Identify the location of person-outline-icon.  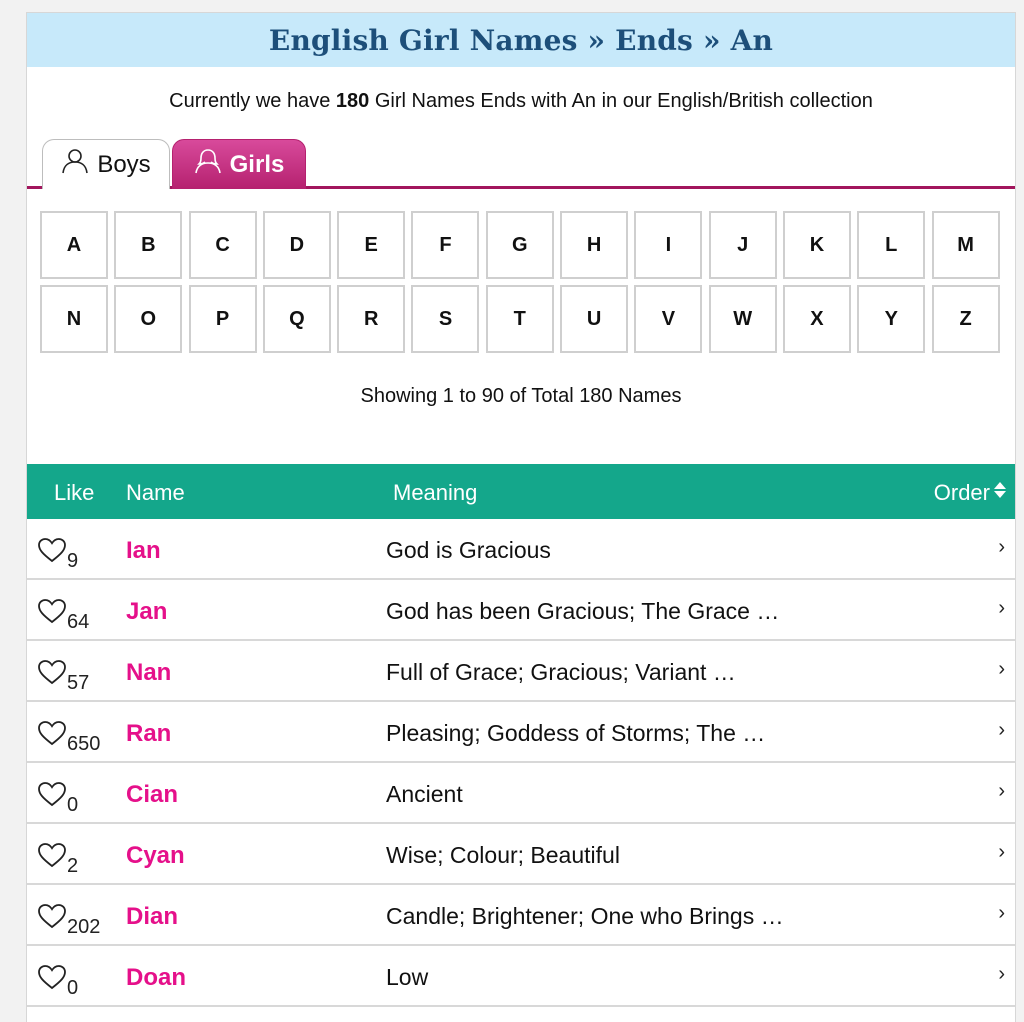
(79, 164).